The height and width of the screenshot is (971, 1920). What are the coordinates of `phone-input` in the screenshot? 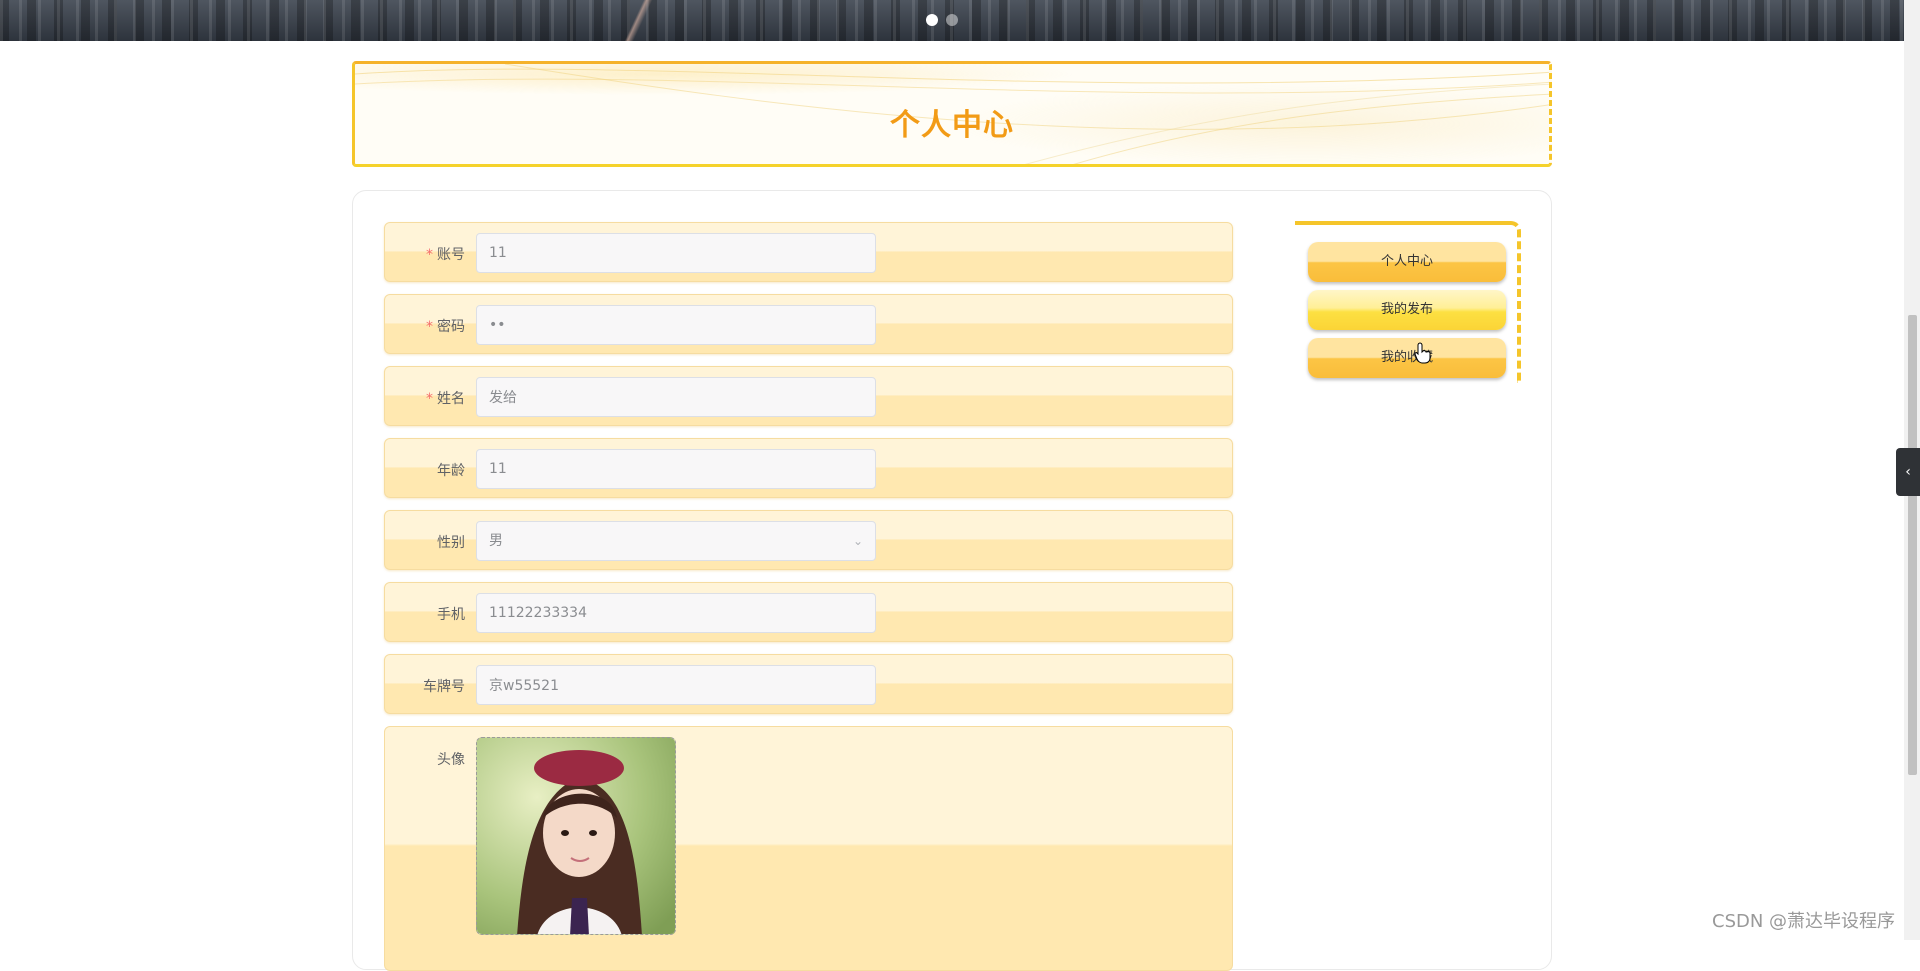 It's located at (676, 613).